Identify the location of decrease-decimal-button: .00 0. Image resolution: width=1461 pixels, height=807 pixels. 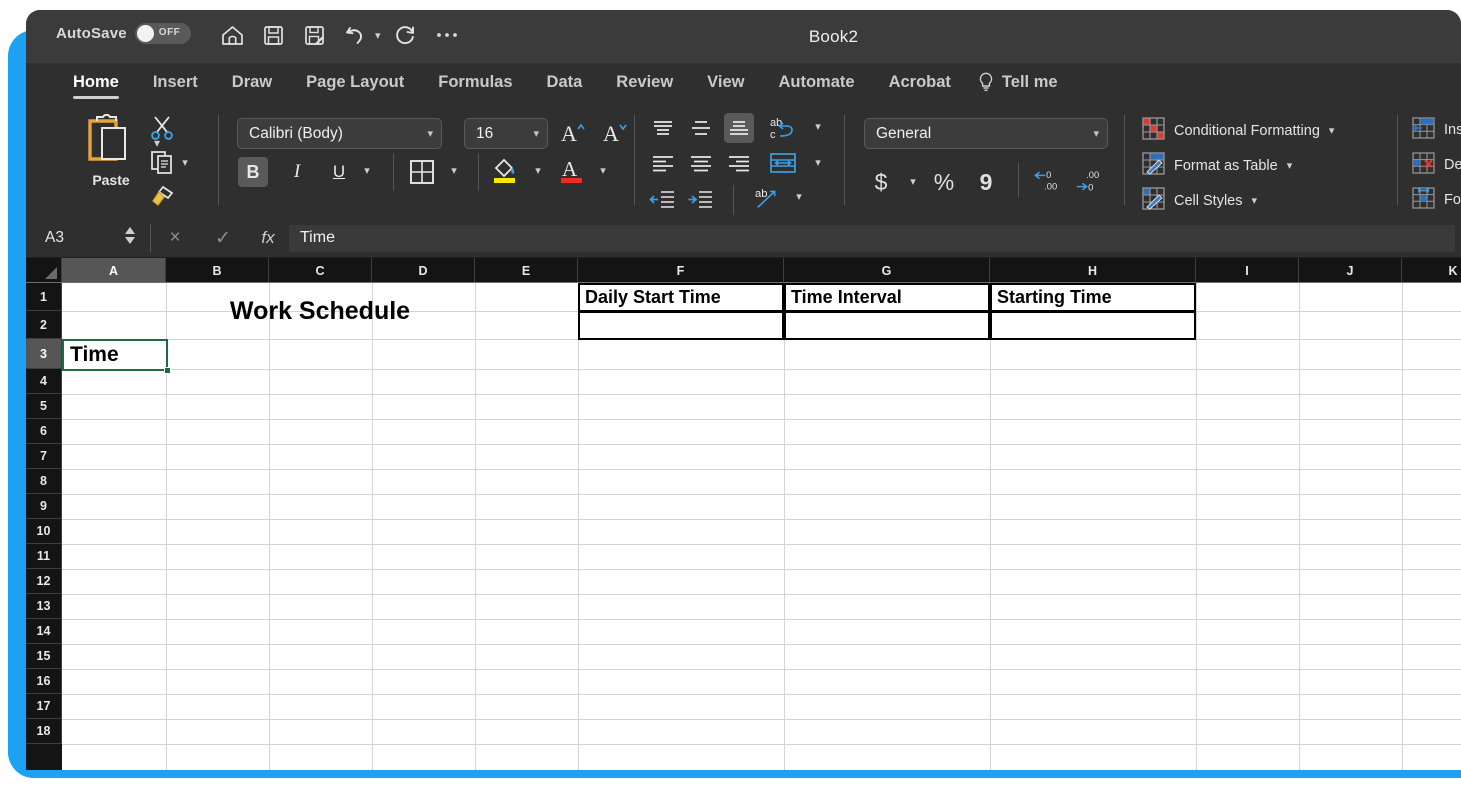
(1089, 181).